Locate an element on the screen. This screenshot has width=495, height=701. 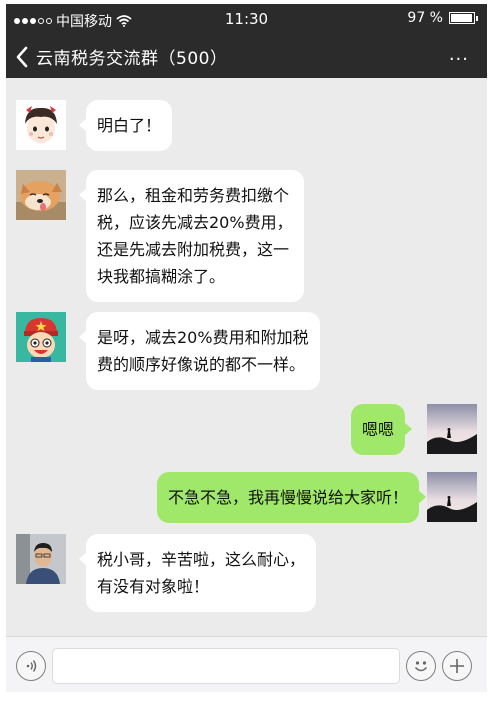
cartoon-boy-avatar is located at coordinates (41, 337).